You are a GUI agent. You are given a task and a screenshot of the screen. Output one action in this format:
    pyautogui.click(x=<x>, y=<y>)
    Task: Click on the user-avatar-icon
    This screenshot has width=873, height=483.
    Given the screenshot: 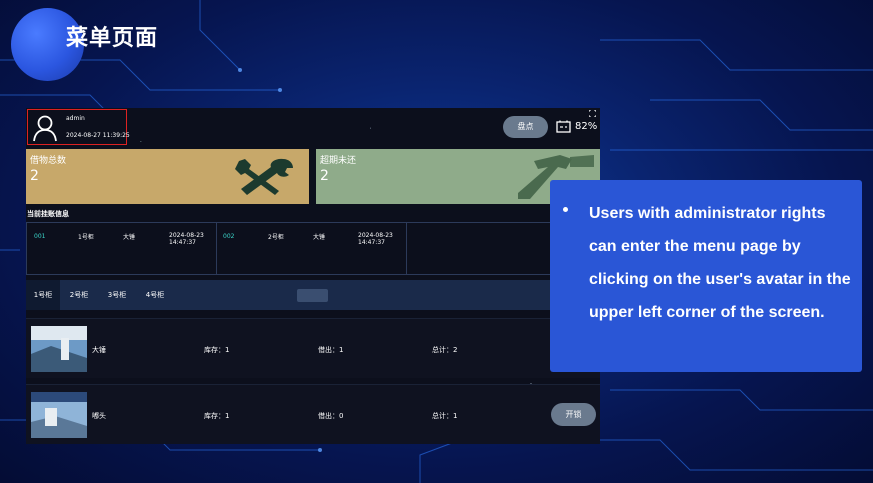 What is the action you would take?
    pyautogui.click(x=45, y=128)
    